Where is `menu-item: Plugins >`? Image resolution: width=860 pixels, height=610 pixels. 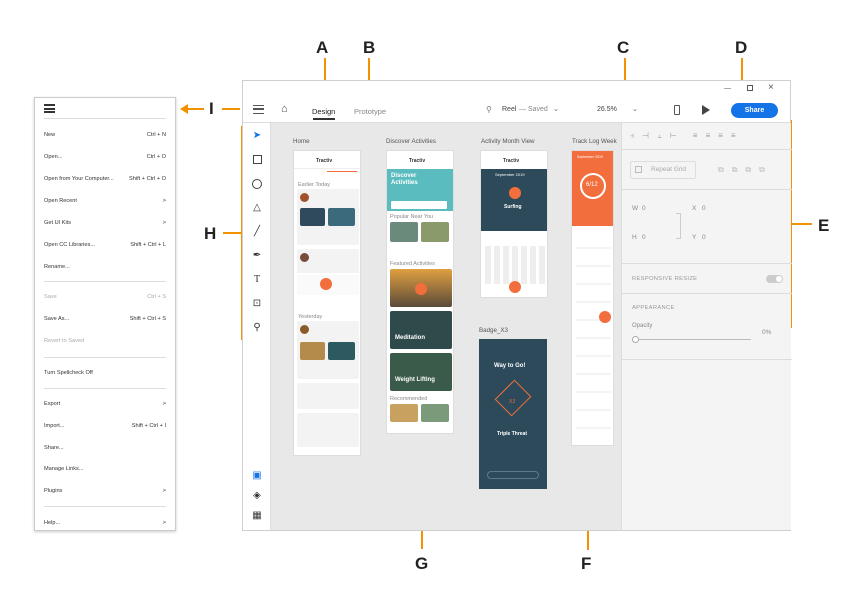 menu-item: Plugins > is located at coordinates (105, 491).